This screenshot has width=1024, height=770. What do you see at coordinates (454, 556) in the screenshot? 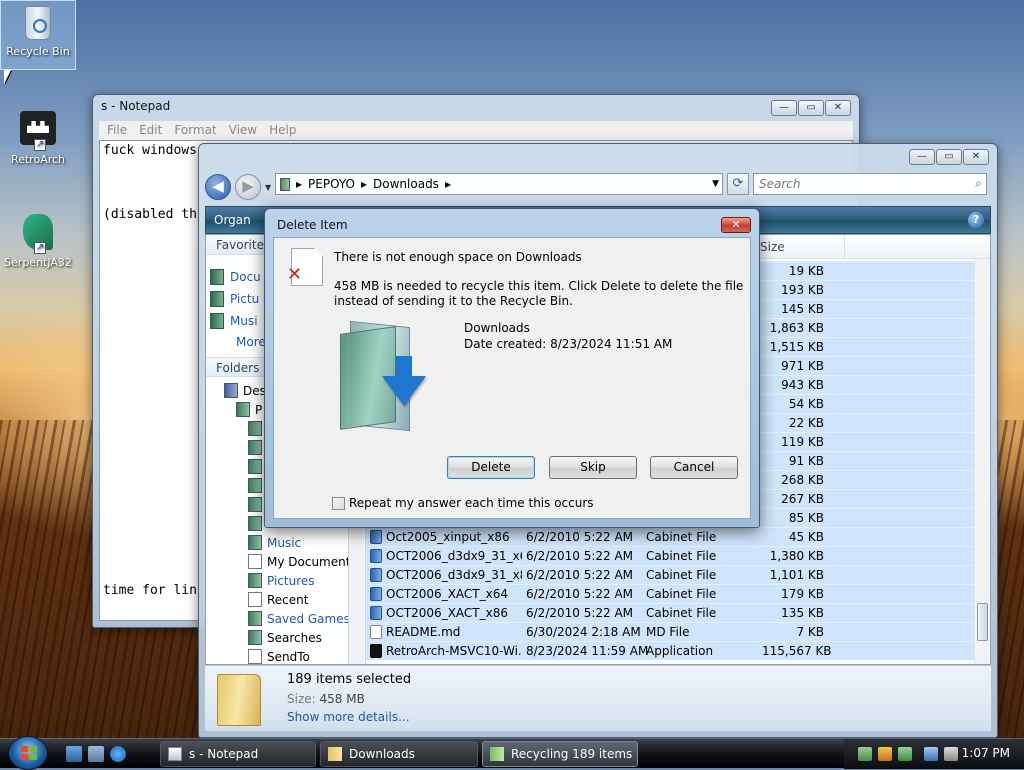
I see `file-name: OCT2006_d3dx9_31_x64` at bounding box center [454, 556].